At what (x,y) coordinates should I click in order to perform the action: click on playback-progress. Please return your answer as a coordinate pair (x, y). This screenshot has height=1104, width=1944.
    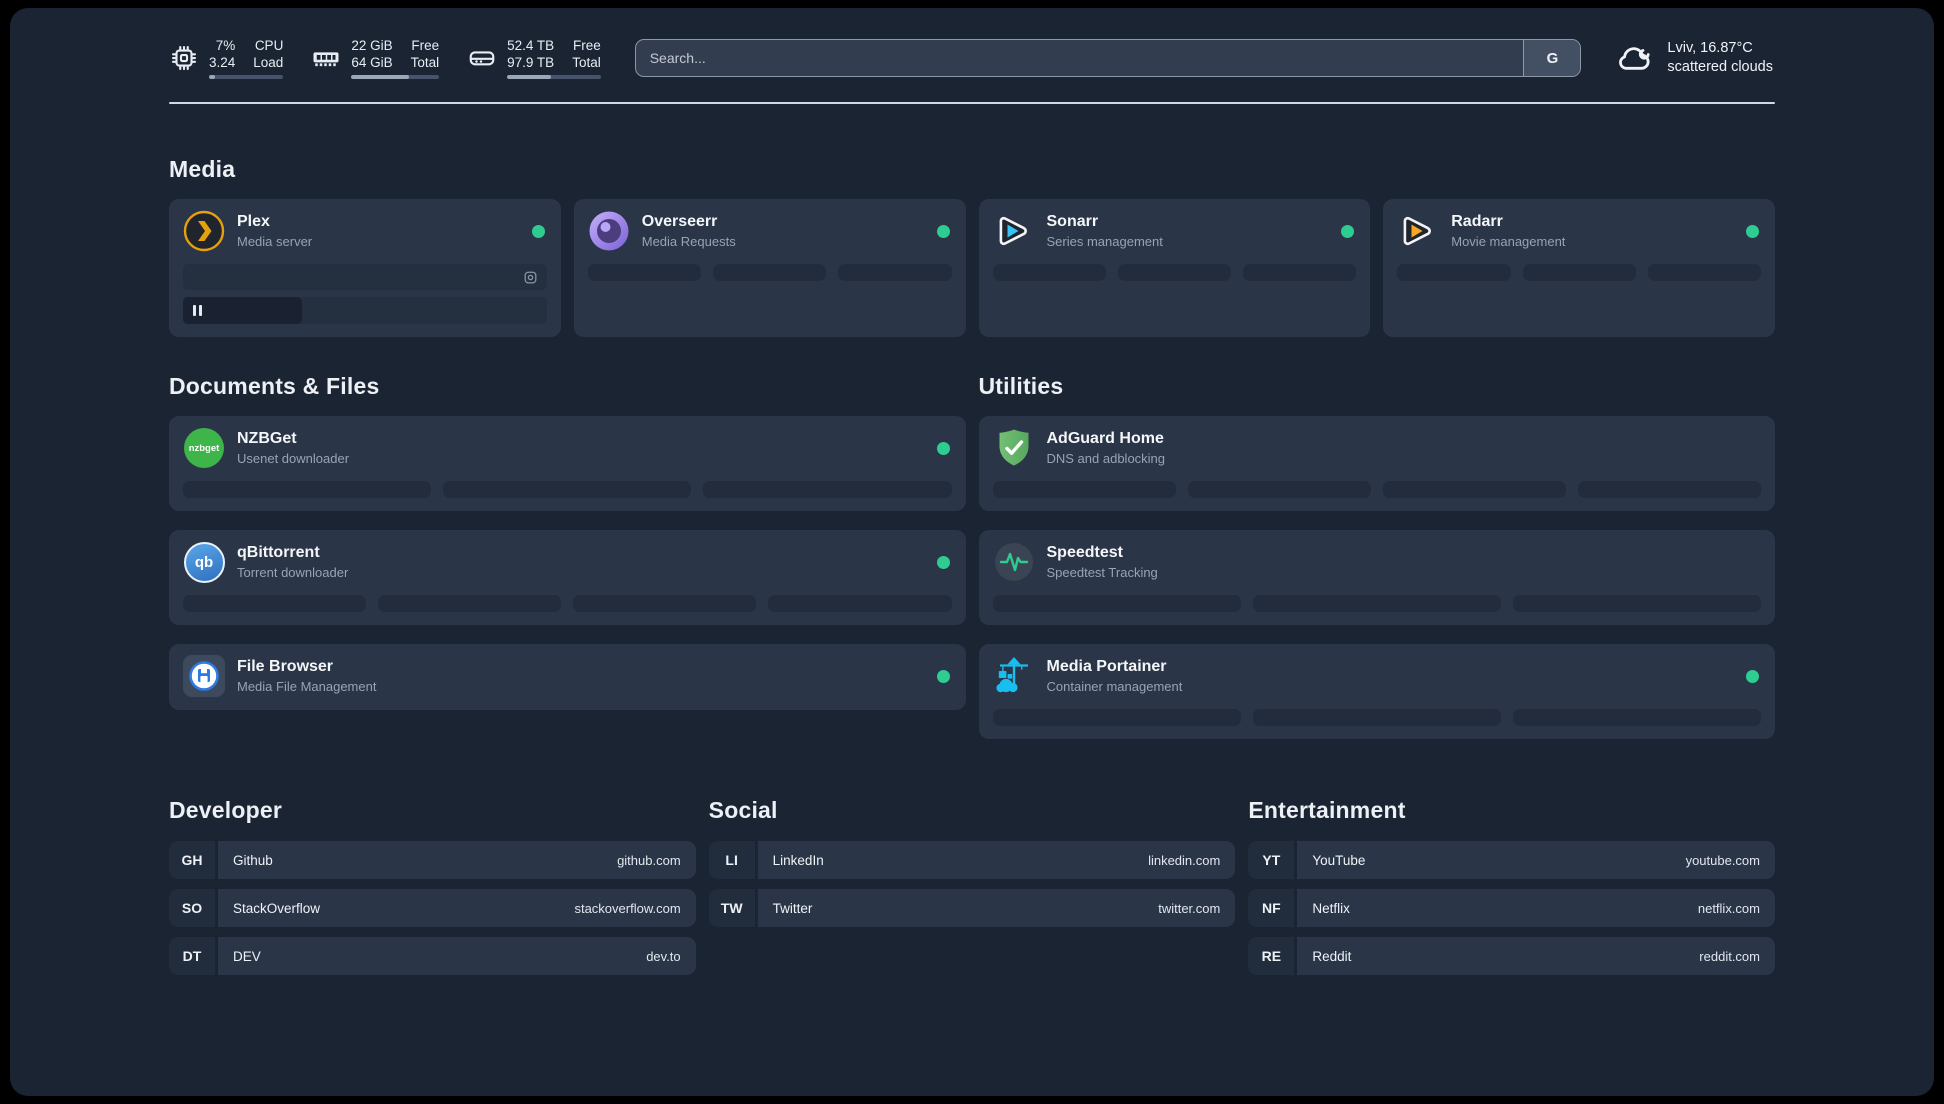
    Looking at the image, I should click on (365, 310).